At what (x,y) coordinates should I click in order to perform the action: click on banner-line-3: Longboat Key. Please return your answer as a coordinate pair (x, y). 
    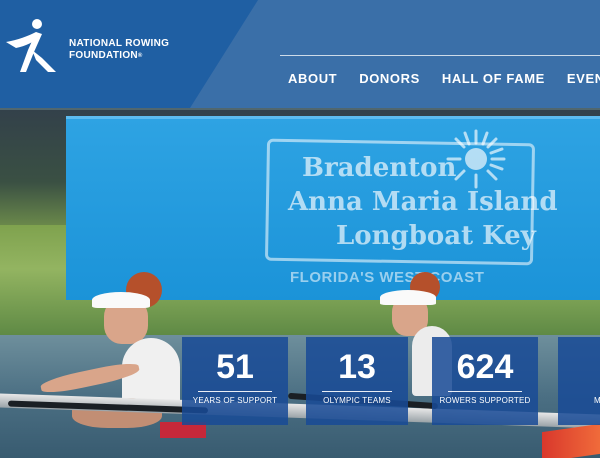
    Looking at the image, I should click on (436, 236).